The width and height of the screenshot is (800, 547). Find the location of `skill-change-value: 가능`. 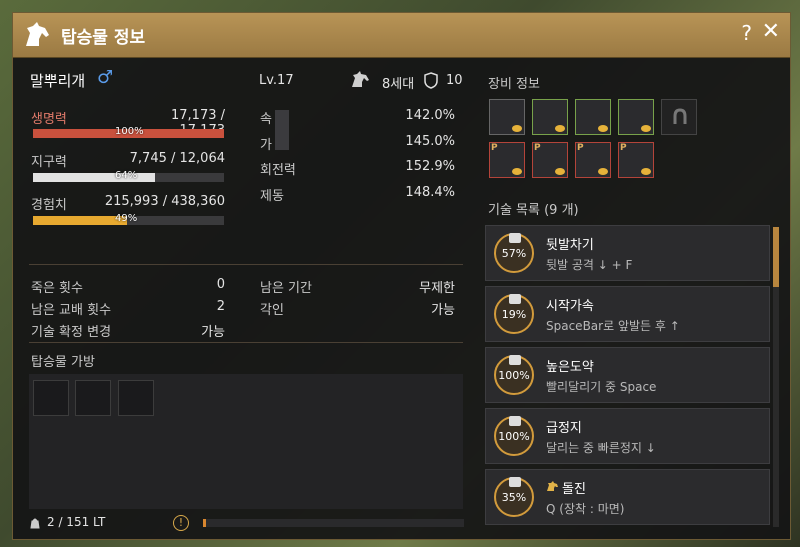

skill-change-value: 가능 is located at coordinates (213, 332).